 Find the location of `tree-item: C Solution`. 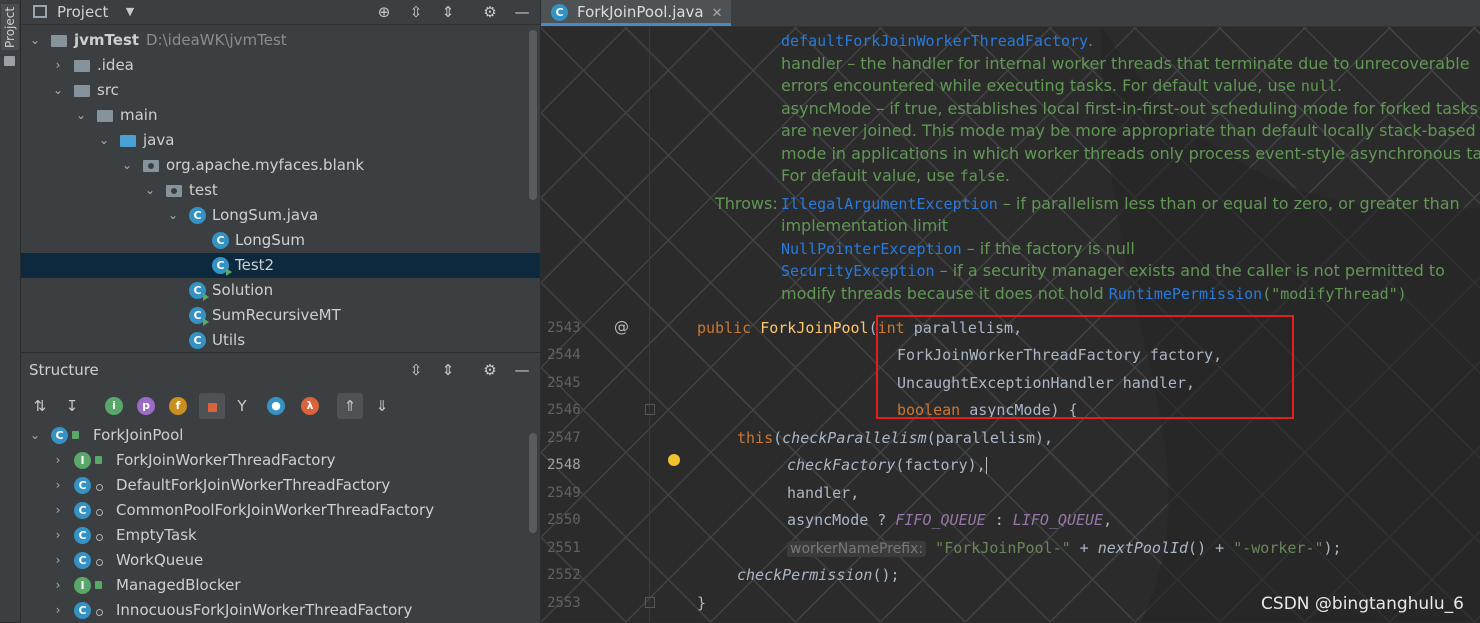

tree-item: C Solution is located at coordinates (280, 290).